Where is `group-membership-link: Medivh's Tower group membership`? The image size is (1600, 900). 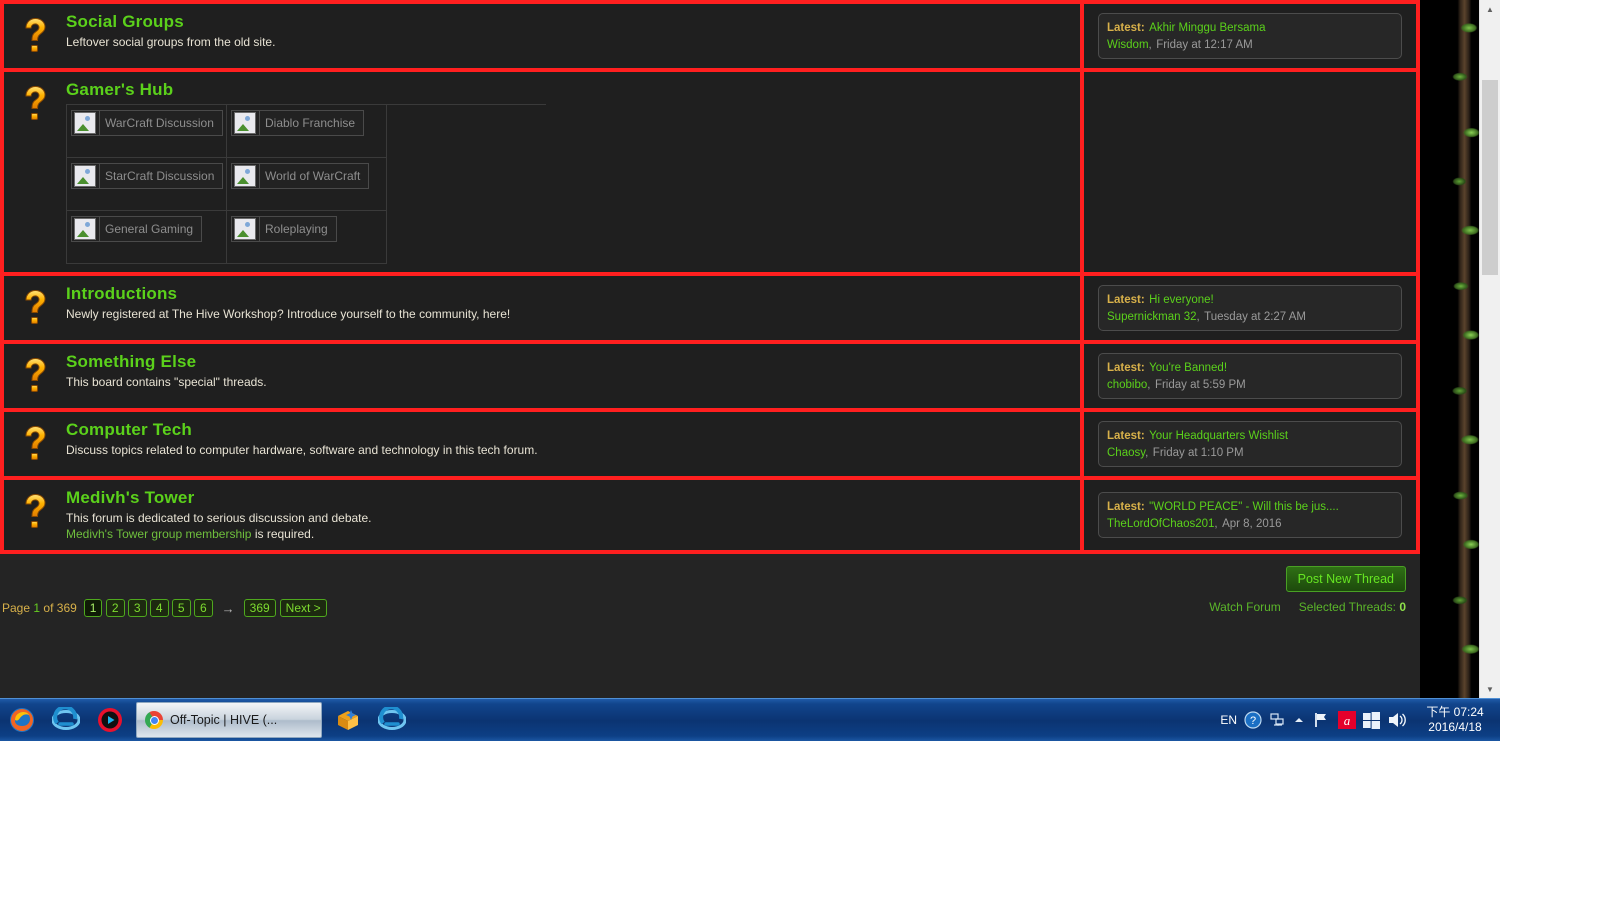
group-membership-link: Medivh's Tower group membership is located at coordinates (158, 534).